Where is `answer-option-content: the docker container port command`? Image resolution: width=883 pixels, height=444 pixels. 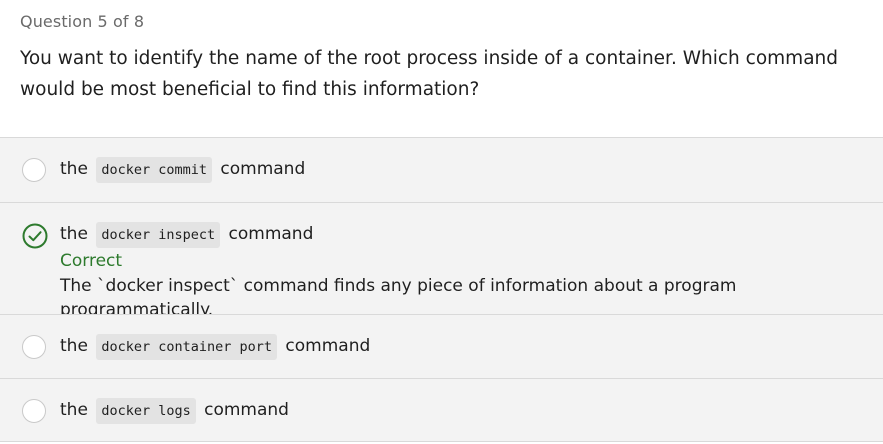
answer-option-content: the docker container port command is located at coordinates (461, 346).